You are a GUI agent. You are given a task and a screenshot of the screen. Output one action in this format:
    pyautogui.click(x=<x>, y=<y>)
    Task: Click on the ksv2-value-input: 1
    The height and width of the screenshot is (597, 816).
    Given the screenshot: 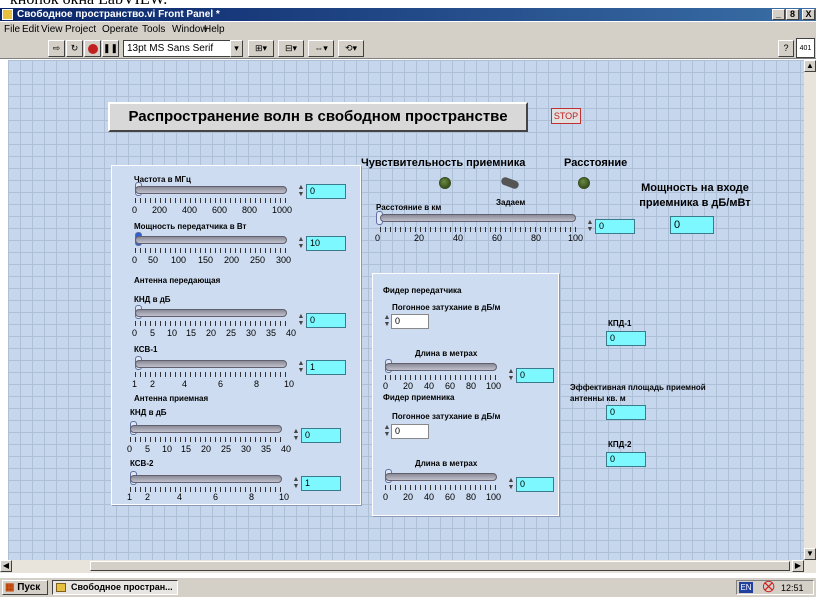 What is the action you would take?
    pyautogui.click(x=321, y=483)
    